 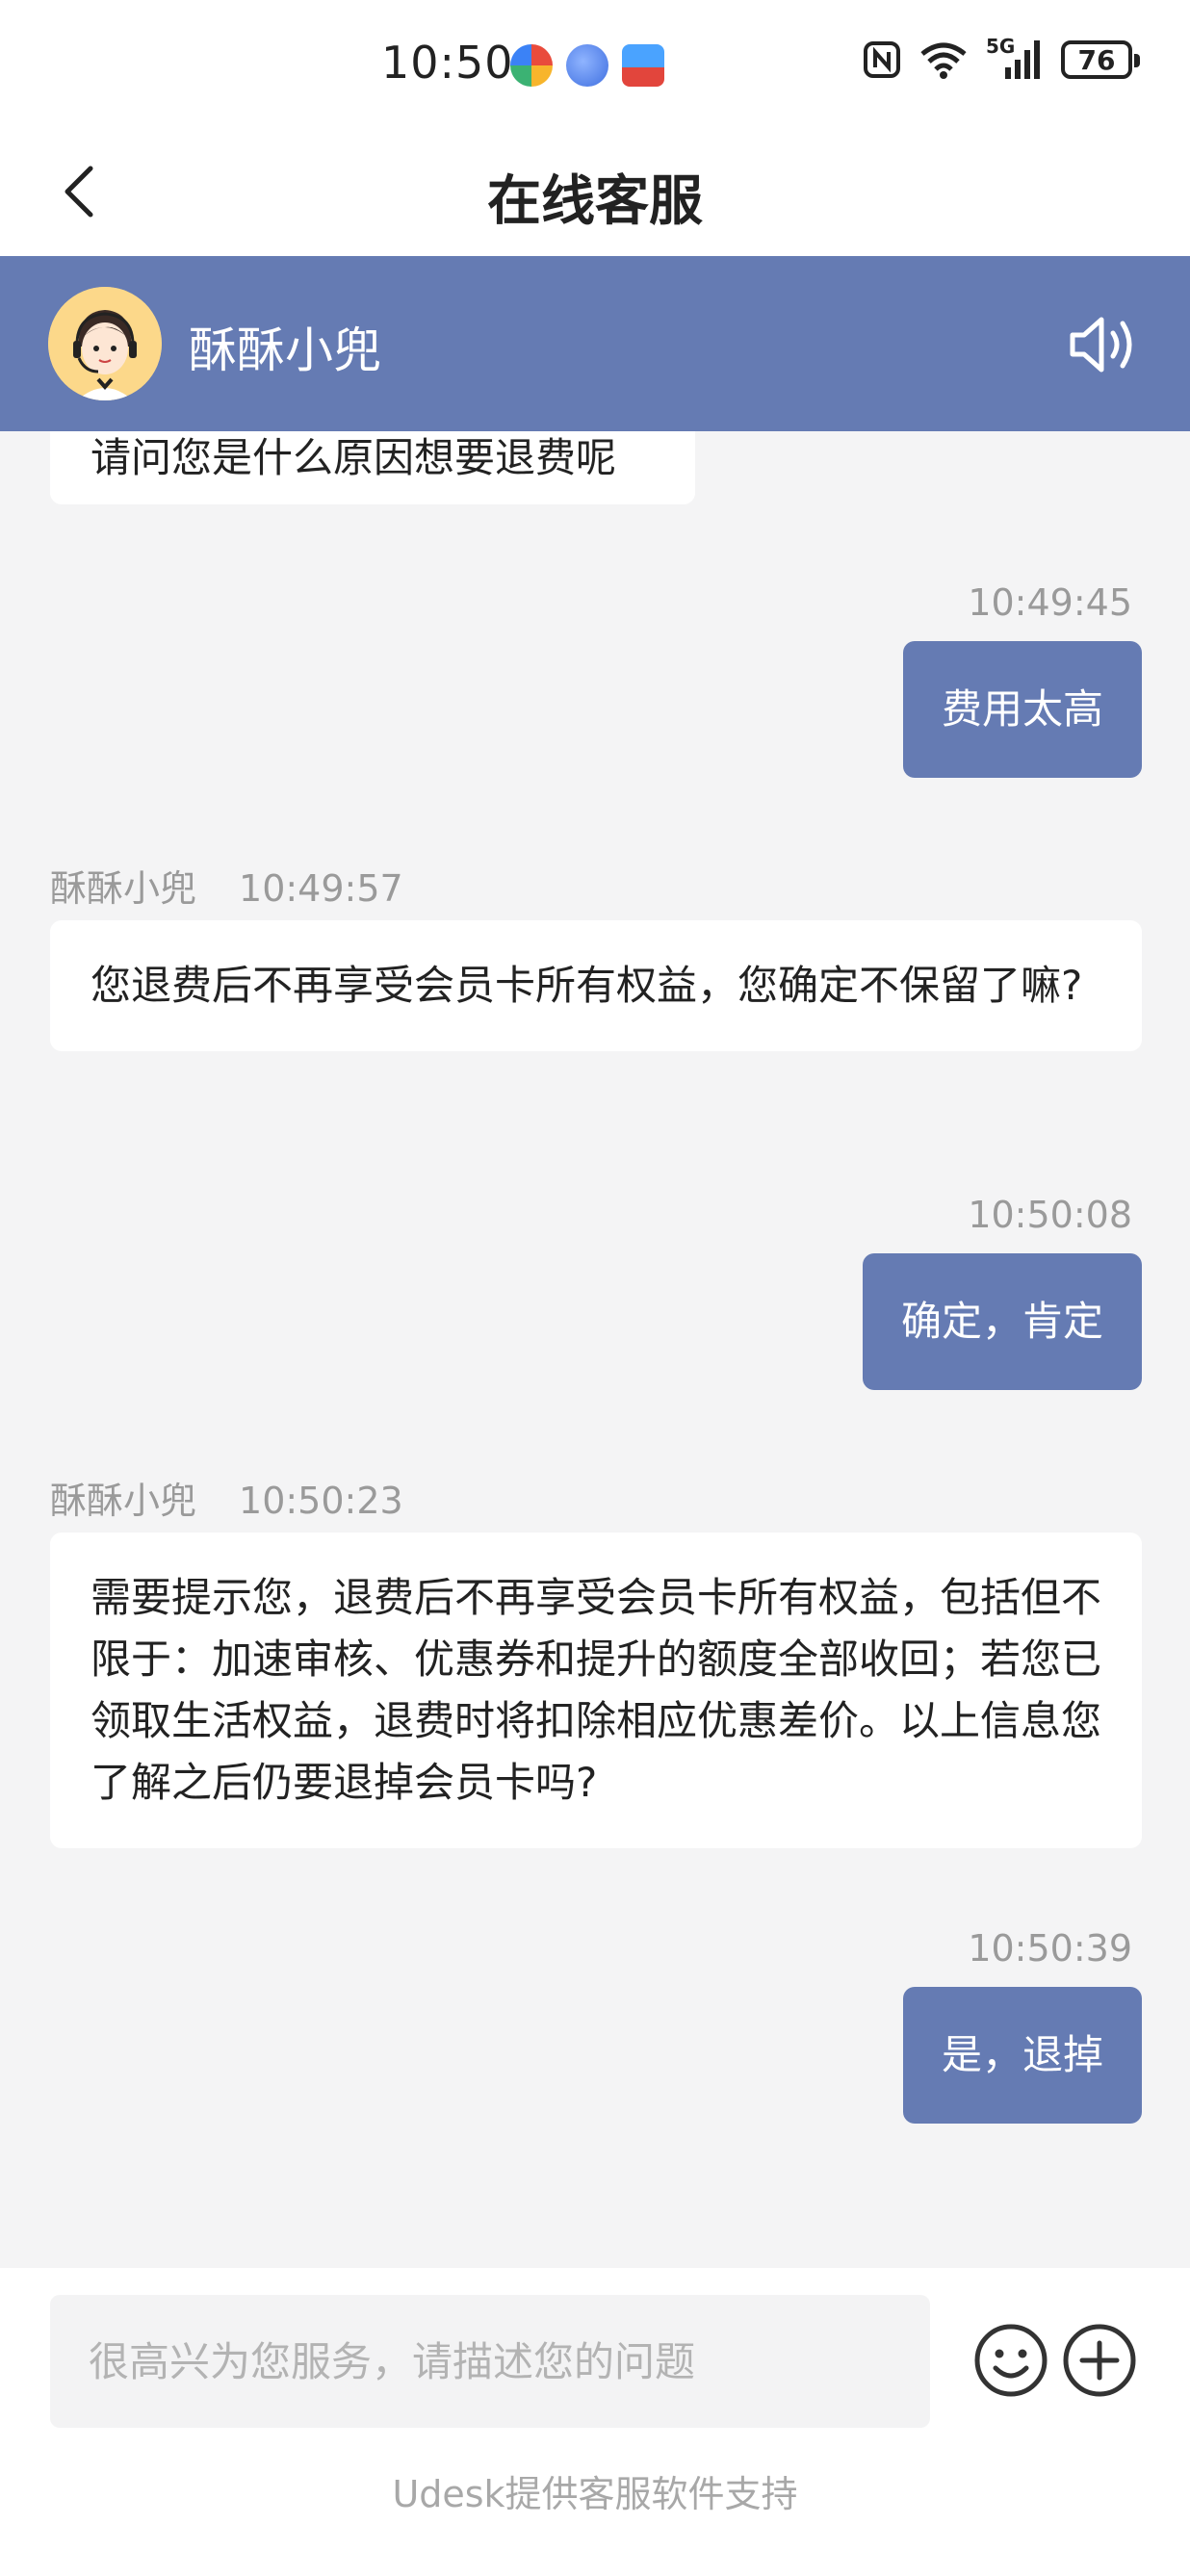 I want to click on speaker-button, so click(x=1103, y=344).